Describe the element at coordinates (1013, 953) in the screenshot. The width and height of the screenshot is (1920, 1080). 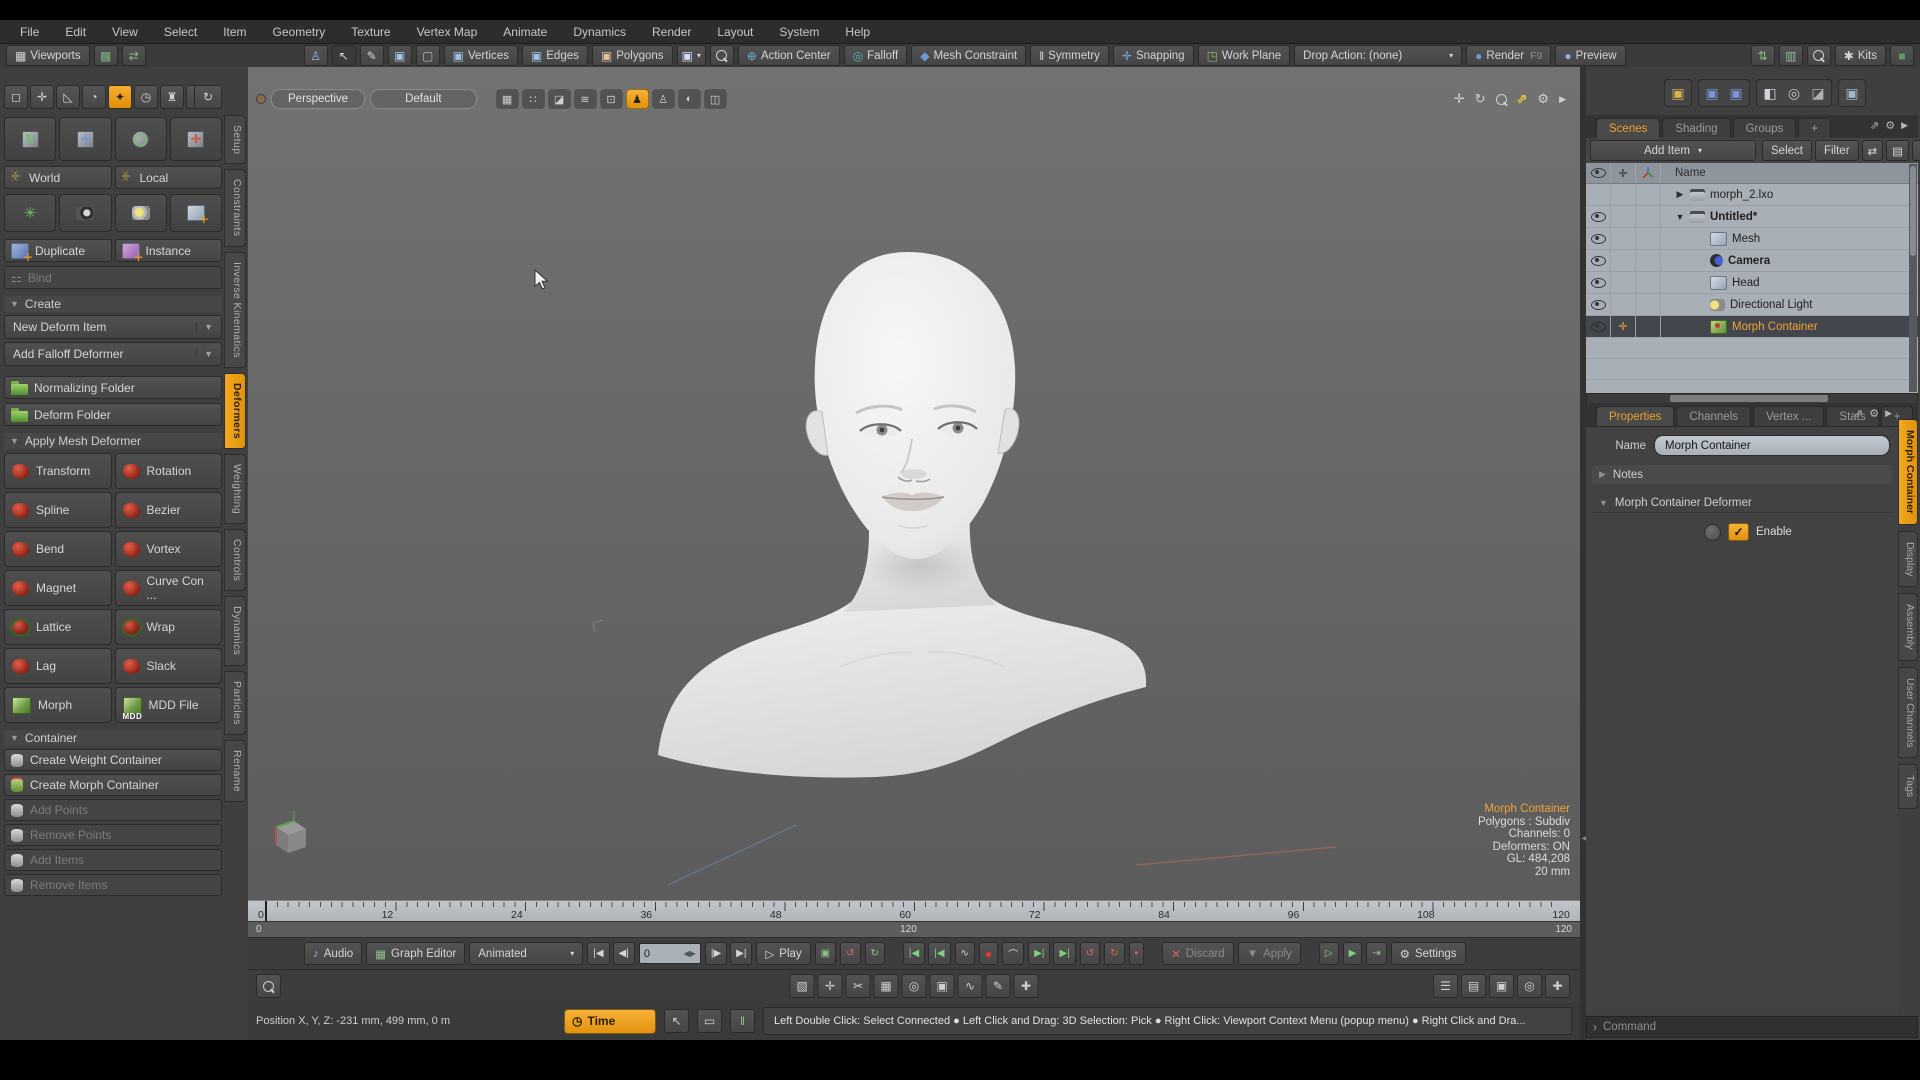
I see `pose-button: ⌒` at that location.